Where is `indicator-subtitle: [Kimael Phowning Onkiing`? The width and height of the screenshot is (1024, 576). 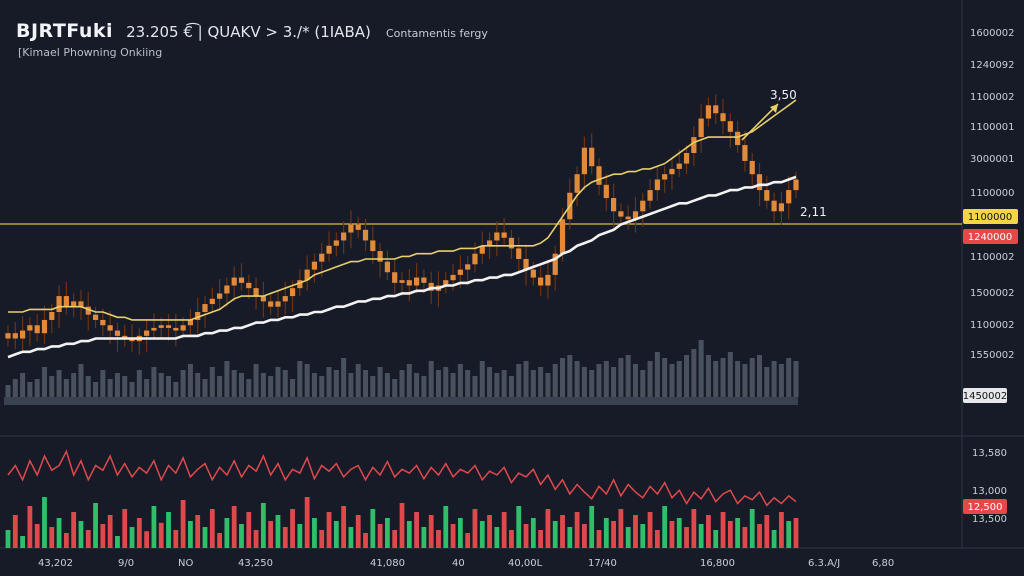 indicator-subtitle: [Kimael Phowning Onkiing is located at coordinates (90, 52).